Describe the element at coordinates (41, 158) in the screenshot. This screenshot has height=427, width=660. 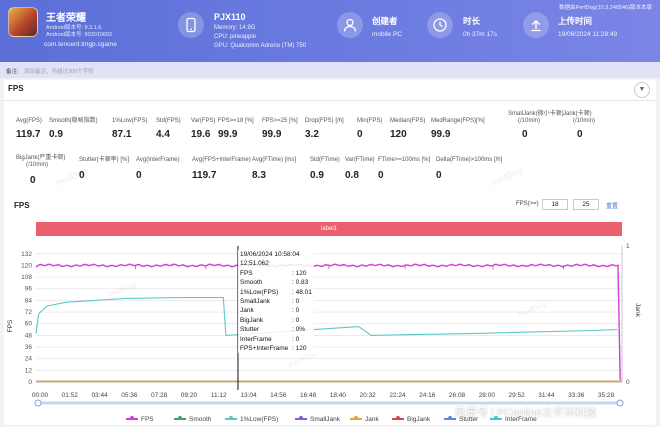
I see `stat-label: BigJank(严重卡顿)` at that location.